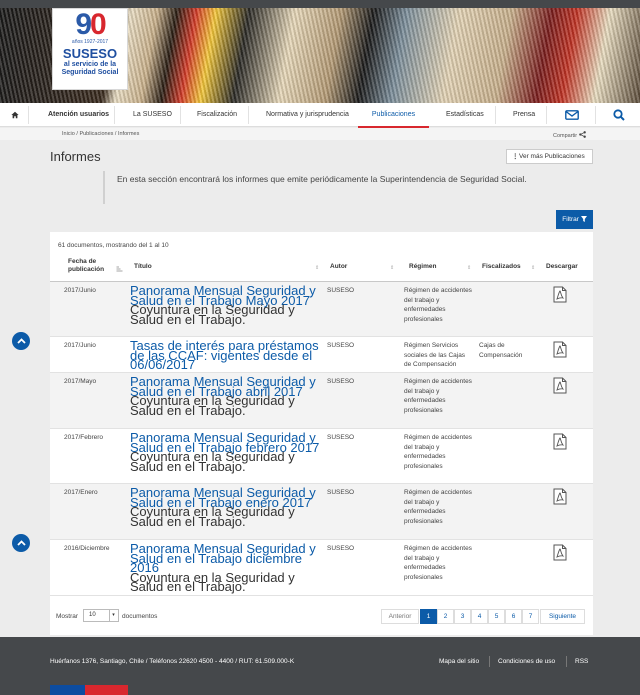  I want to click on logo-nine: 9, so click(83, 24).